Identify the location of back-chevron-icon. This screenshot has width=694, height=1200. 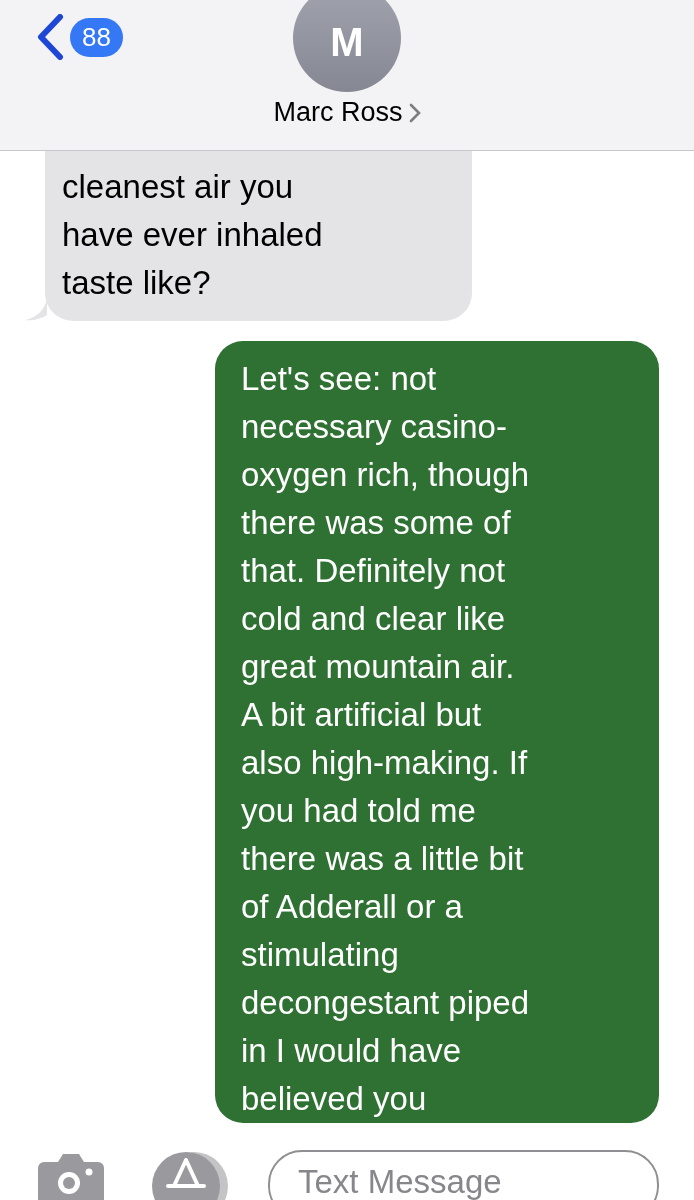
(50, 37).